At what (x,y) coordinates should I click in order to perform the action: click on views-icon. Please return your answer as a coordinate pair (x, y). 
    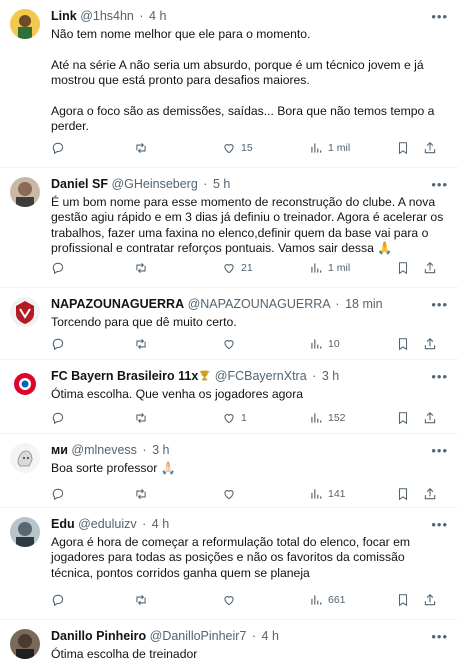
    Looking at the image, I should click on (316, 600).